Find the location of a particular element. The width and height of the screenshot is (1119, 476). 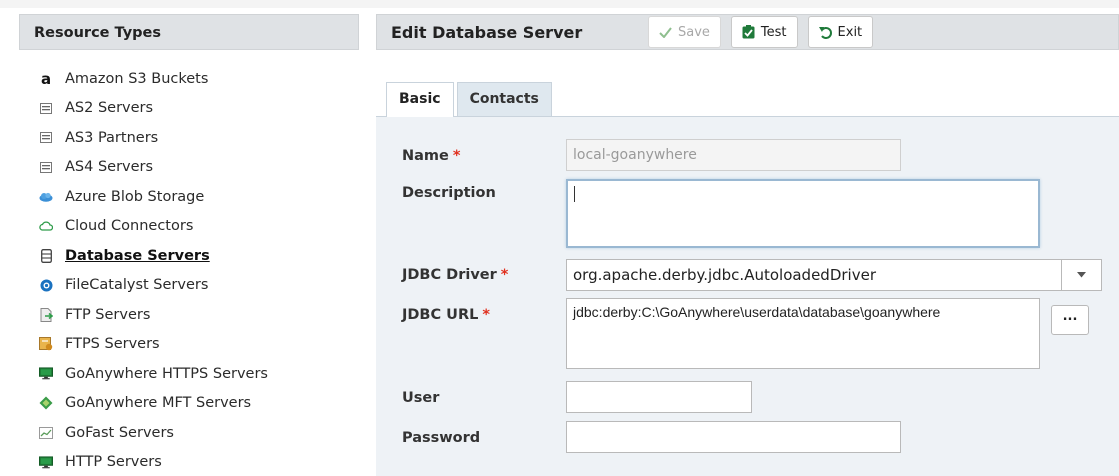

exit-button-label: Exit is located at coordinates (850, 32).